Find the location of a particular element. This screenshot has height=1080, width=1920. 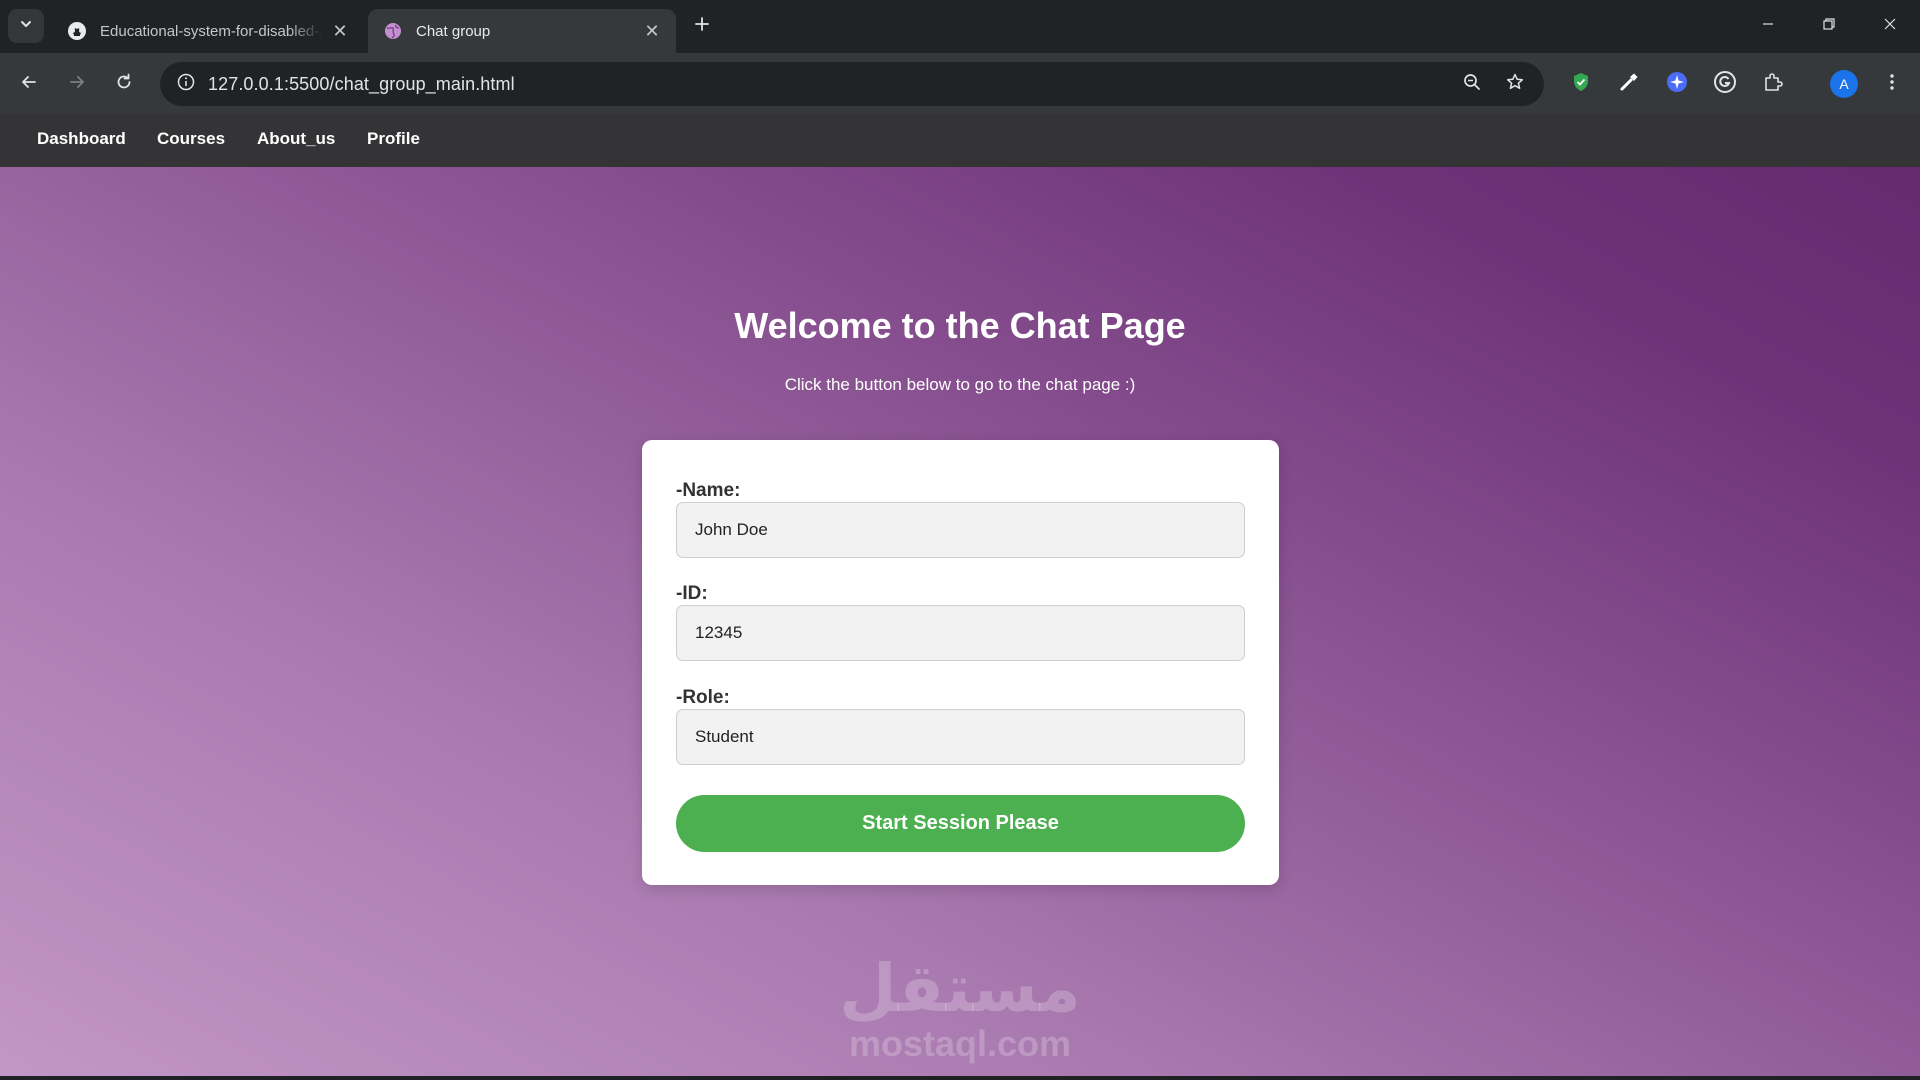

star-icon is located at coordinates (1515, 84).